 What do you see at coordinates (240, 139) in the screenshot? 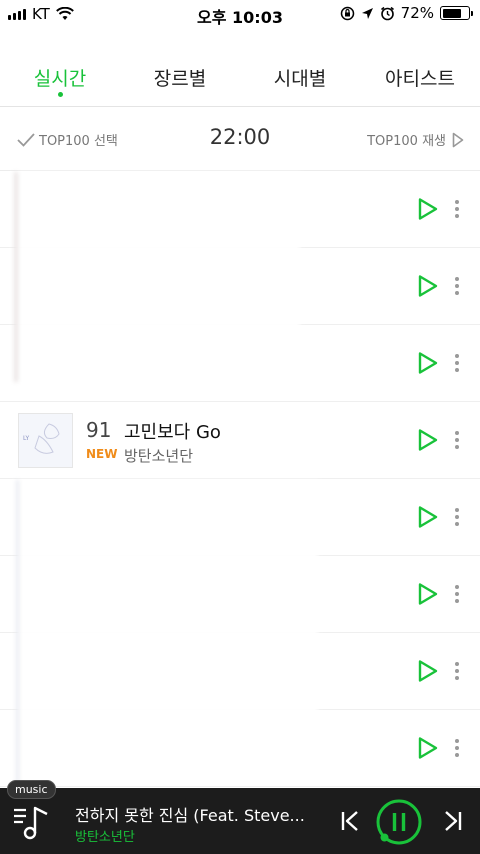
I see `chart-toolbar: TOP100 선택 22:00 TOP100 재생` at bounding box center [240, 139].